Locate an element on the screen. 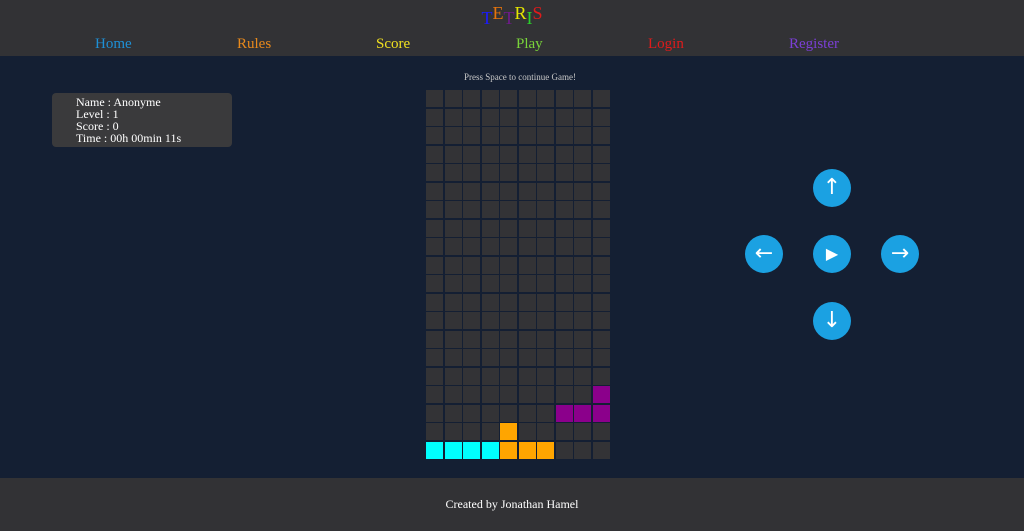  play-button: ▶ is located at coordinates (832, 254).